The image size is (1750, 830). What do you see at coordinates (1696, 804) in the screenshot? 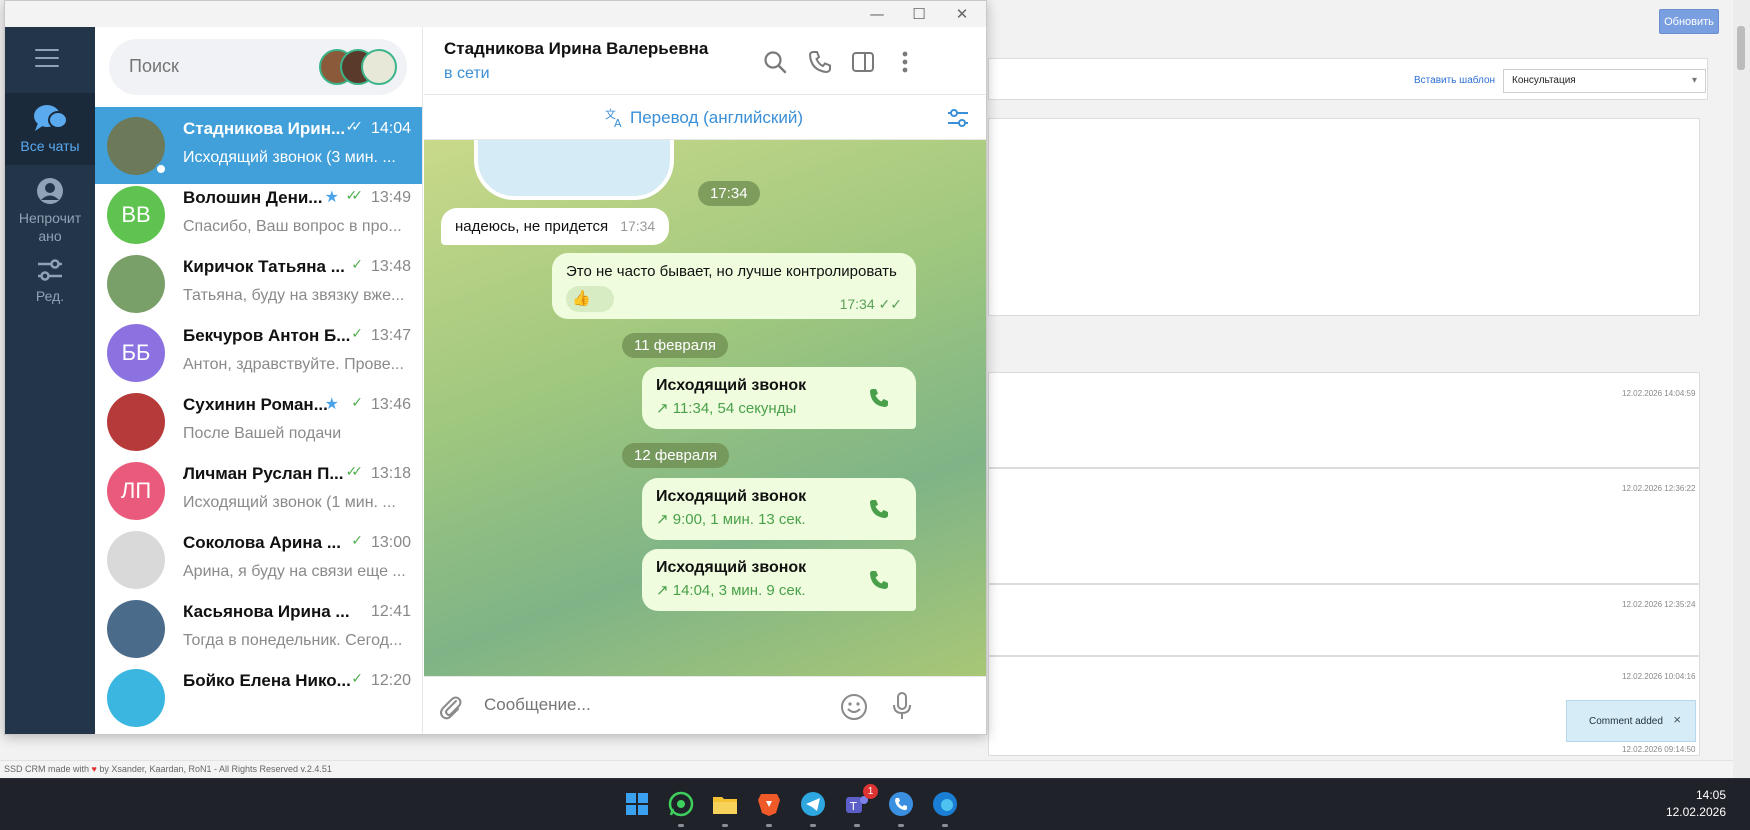
I see `system-clock: 14:05 12.02.2026` at bounding box center [1696, 804].